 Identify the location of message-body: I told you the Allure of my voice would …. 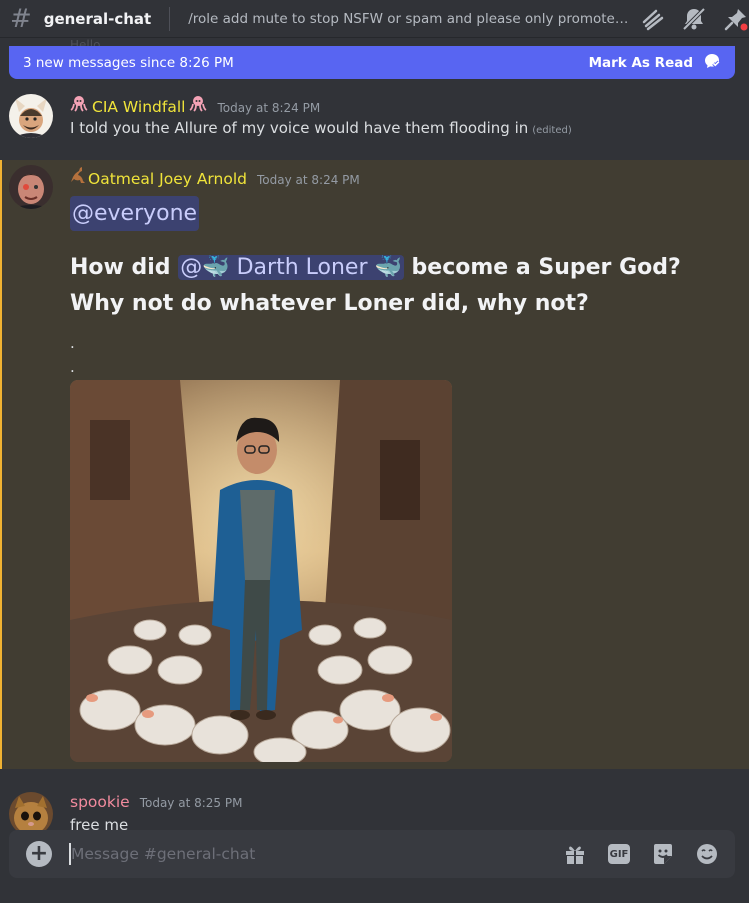
(321, 128).